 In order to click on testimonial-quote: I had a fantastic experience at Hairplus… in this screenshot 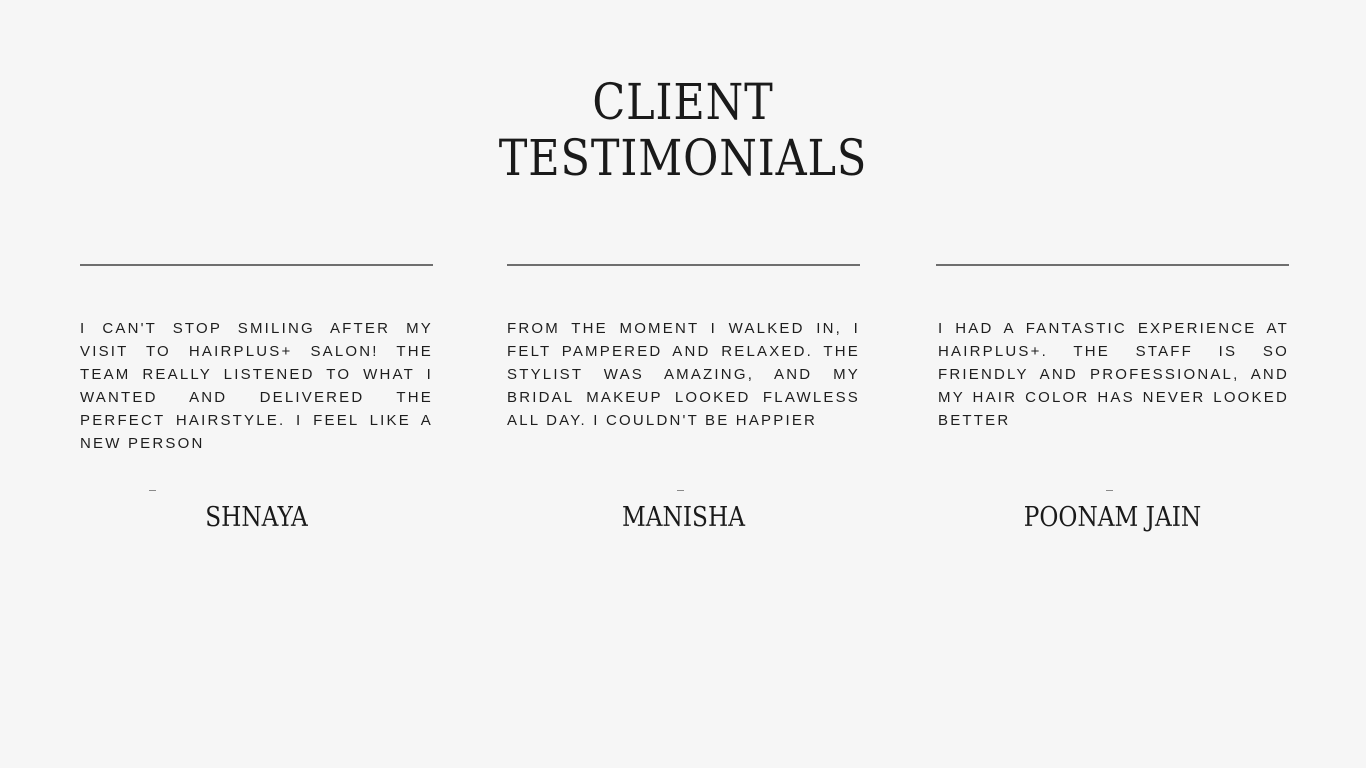, I will do `click(1113, 374)`.